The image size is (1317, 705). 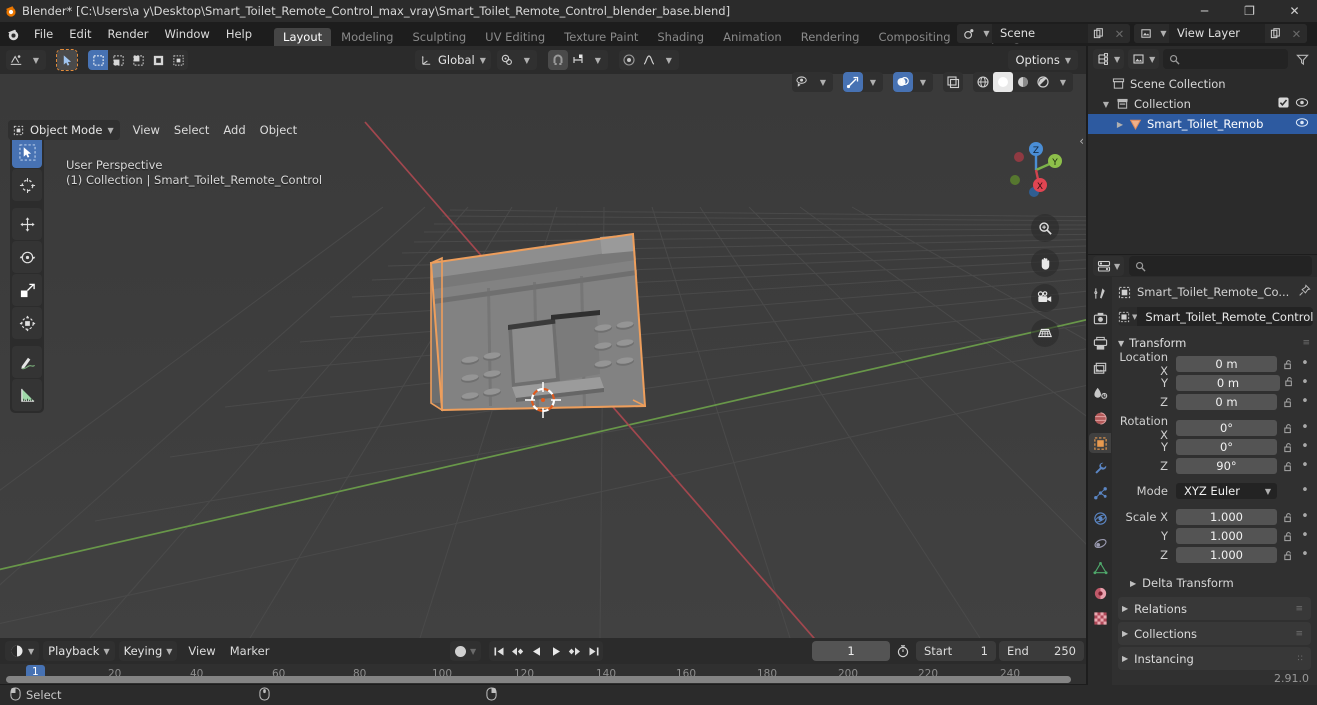 I want to click on transform-tool, so click(x=27, y=323).